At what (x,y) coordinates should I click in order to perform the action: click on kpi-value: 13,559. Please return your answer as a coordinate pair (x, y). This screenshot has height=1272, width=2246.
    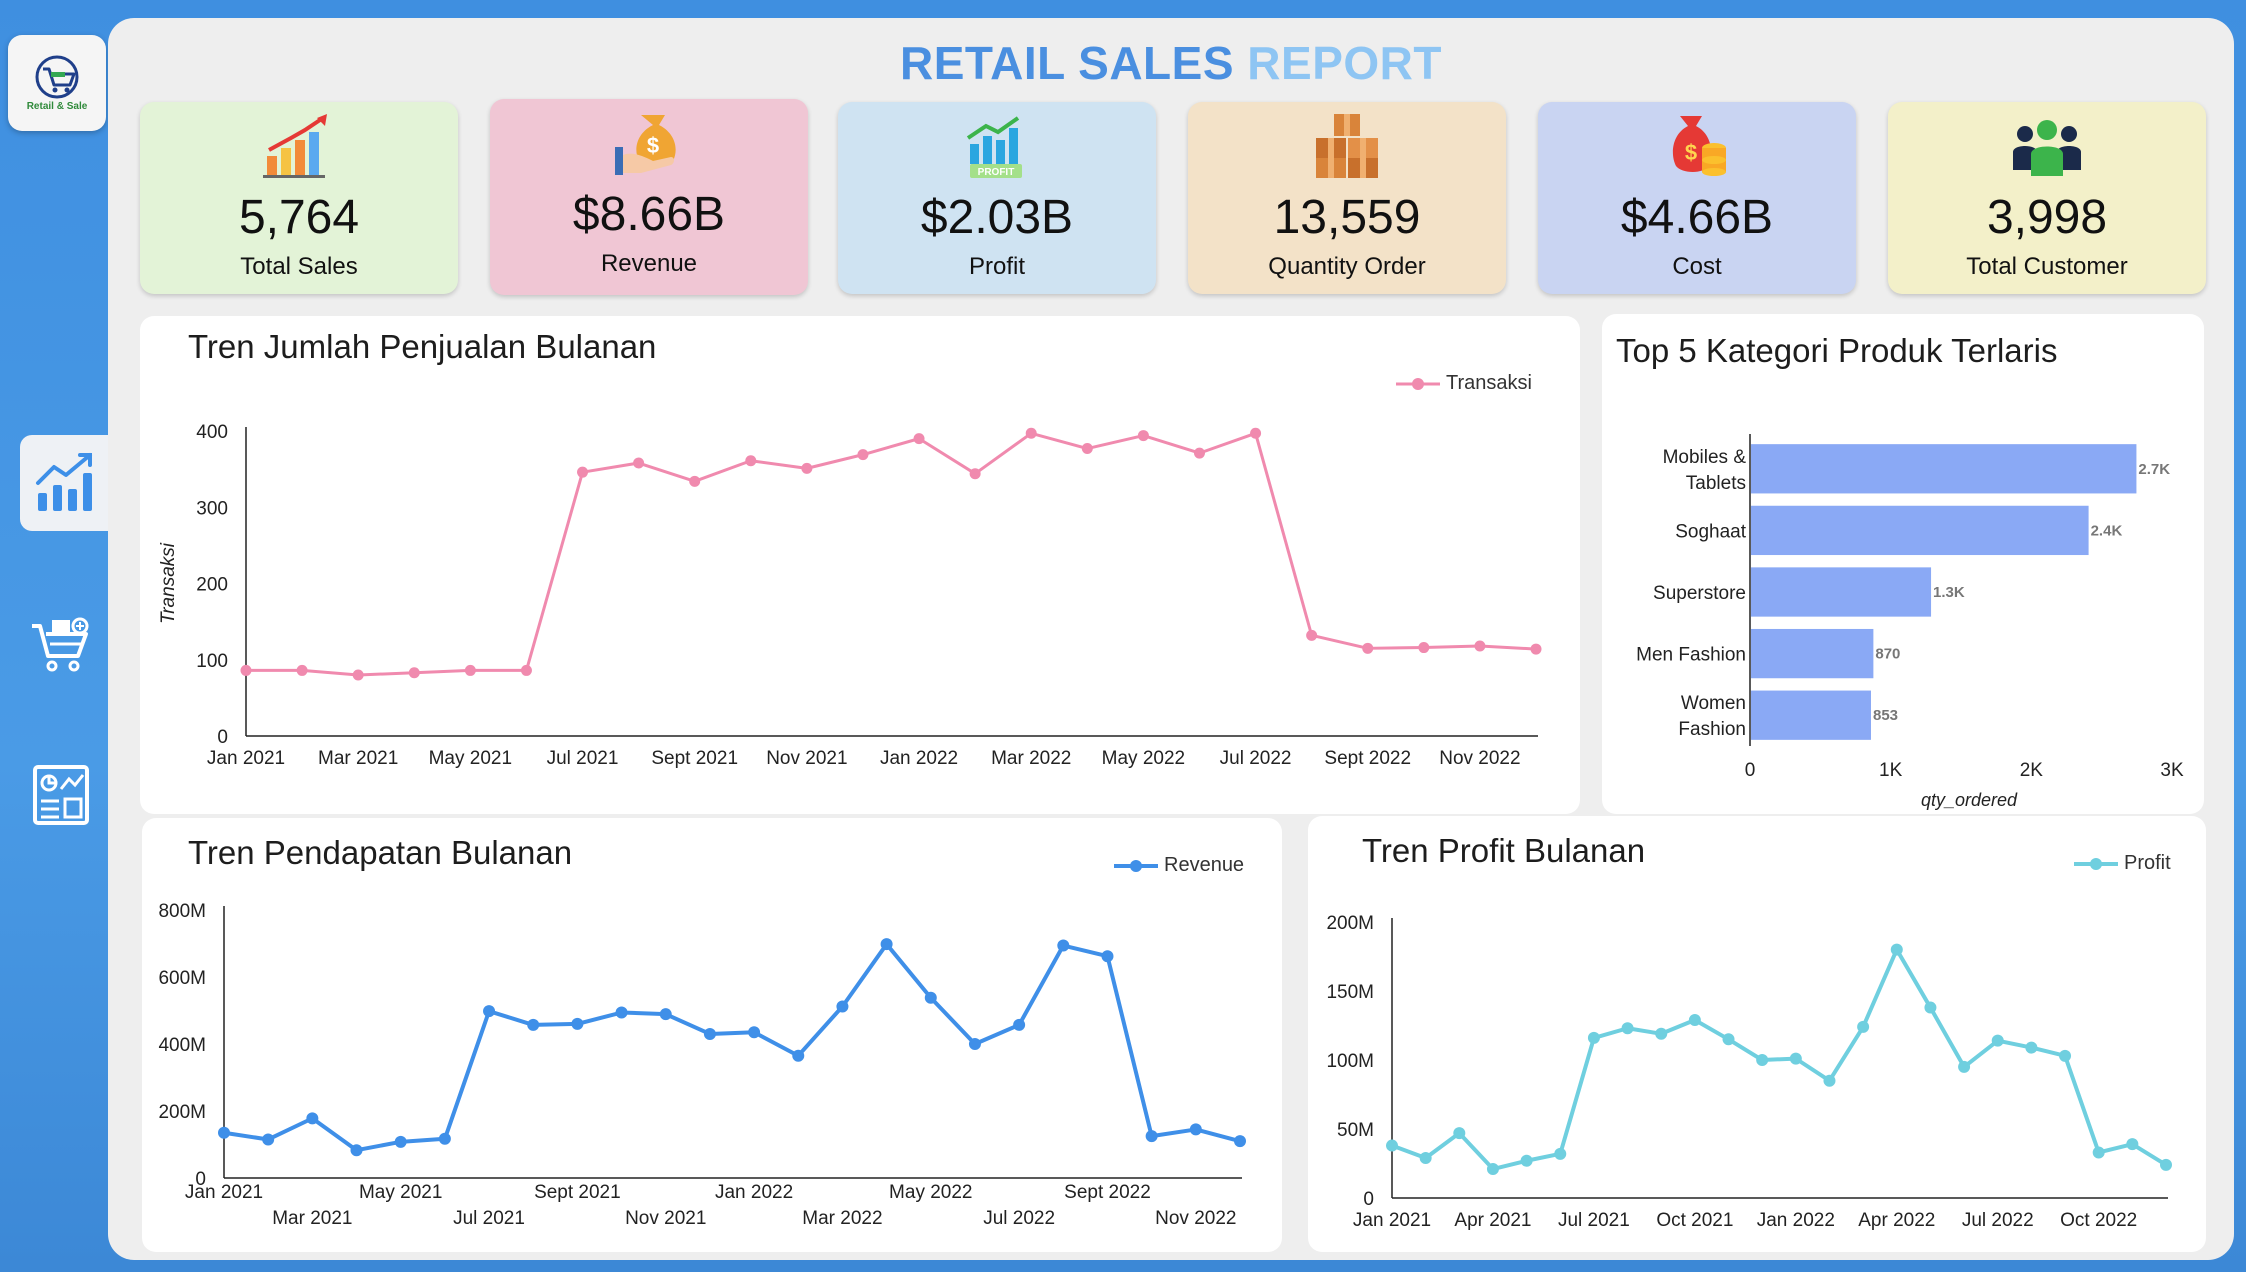
    Looking at the image, I should click on (1347, 217).